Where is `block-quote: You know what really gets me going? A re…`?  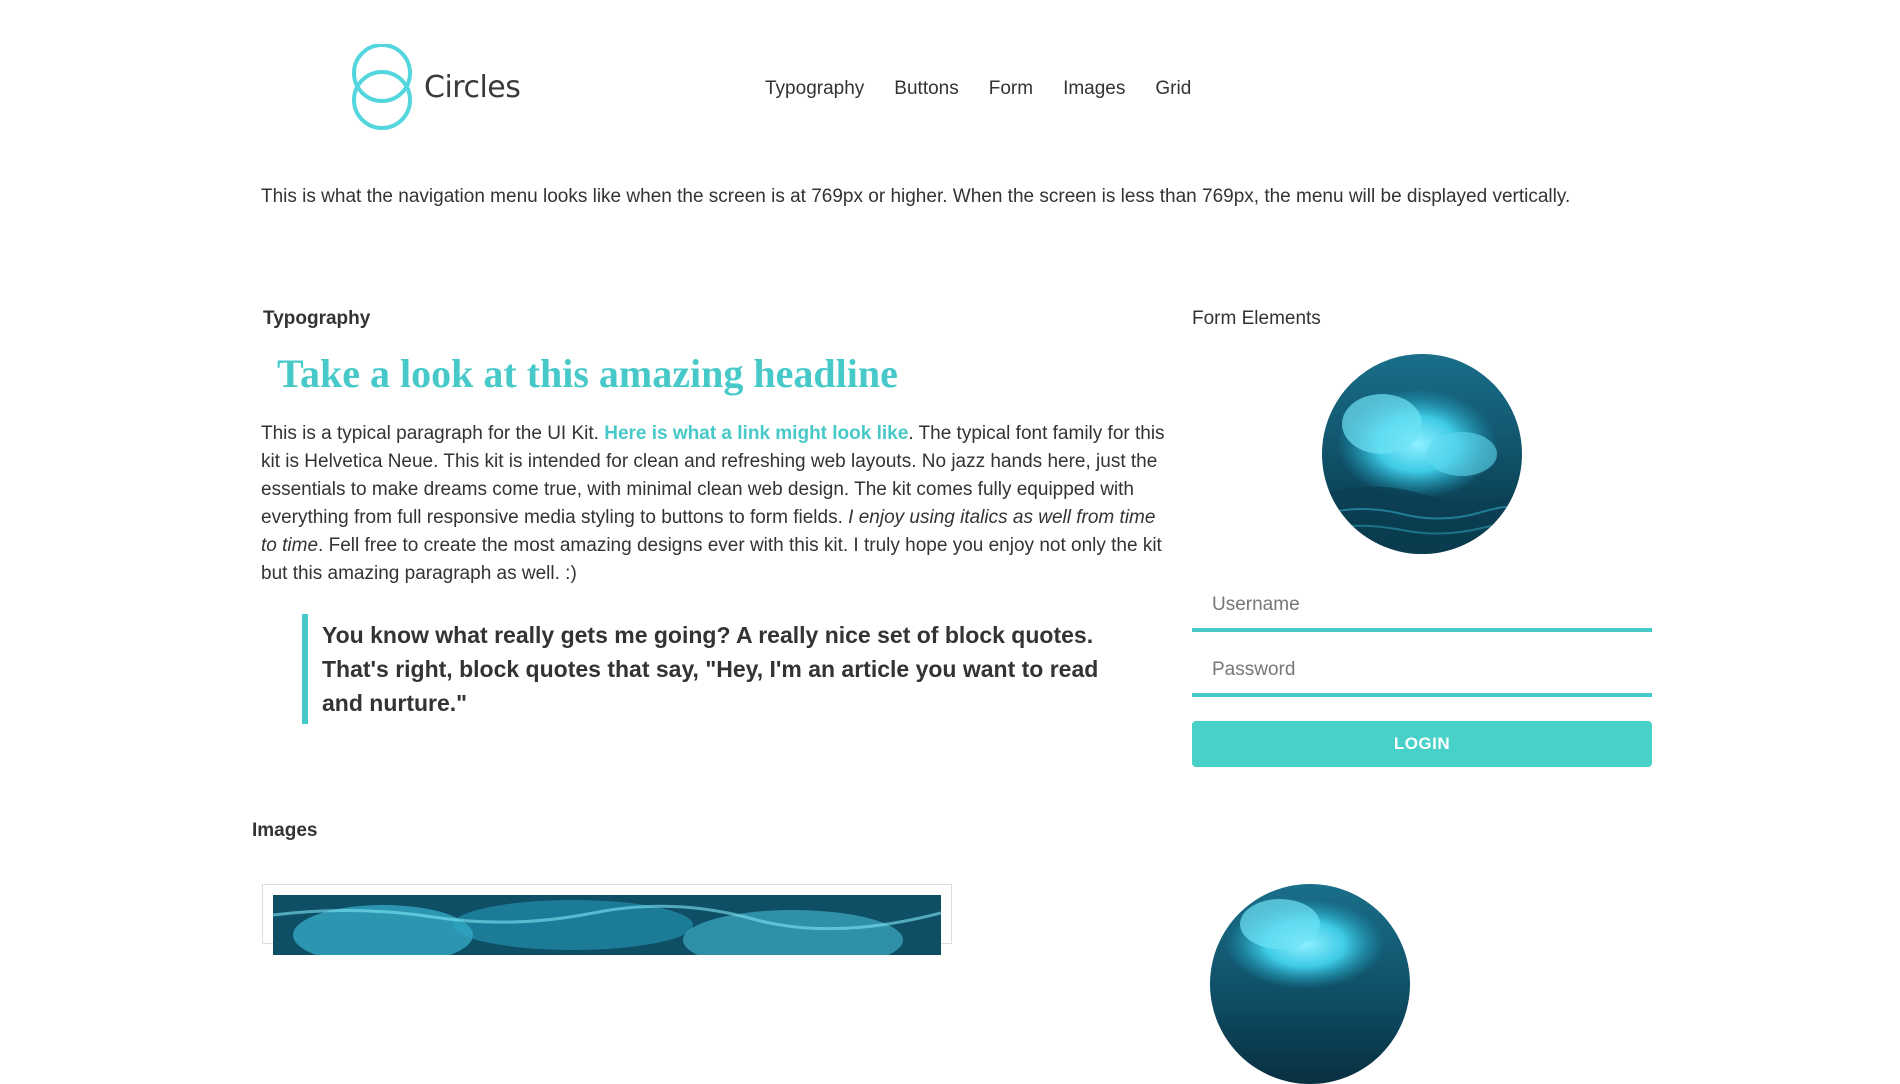
block-quote: You know what really gets me going? A re… is located at coordinates (712, 669).